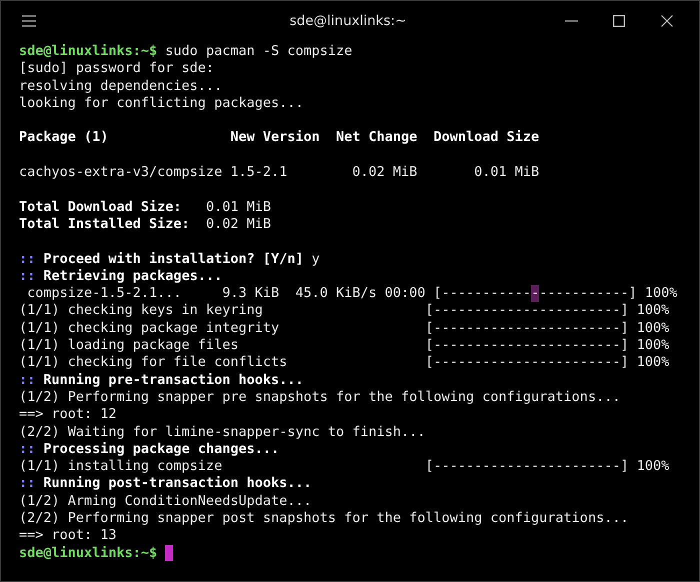 The width and height of the screenshot is (700, 582). Describe the element at coordinates (173, 259) in the screenshot. I see `output-heading: Proceed with installation? [Y/n]` at that location.